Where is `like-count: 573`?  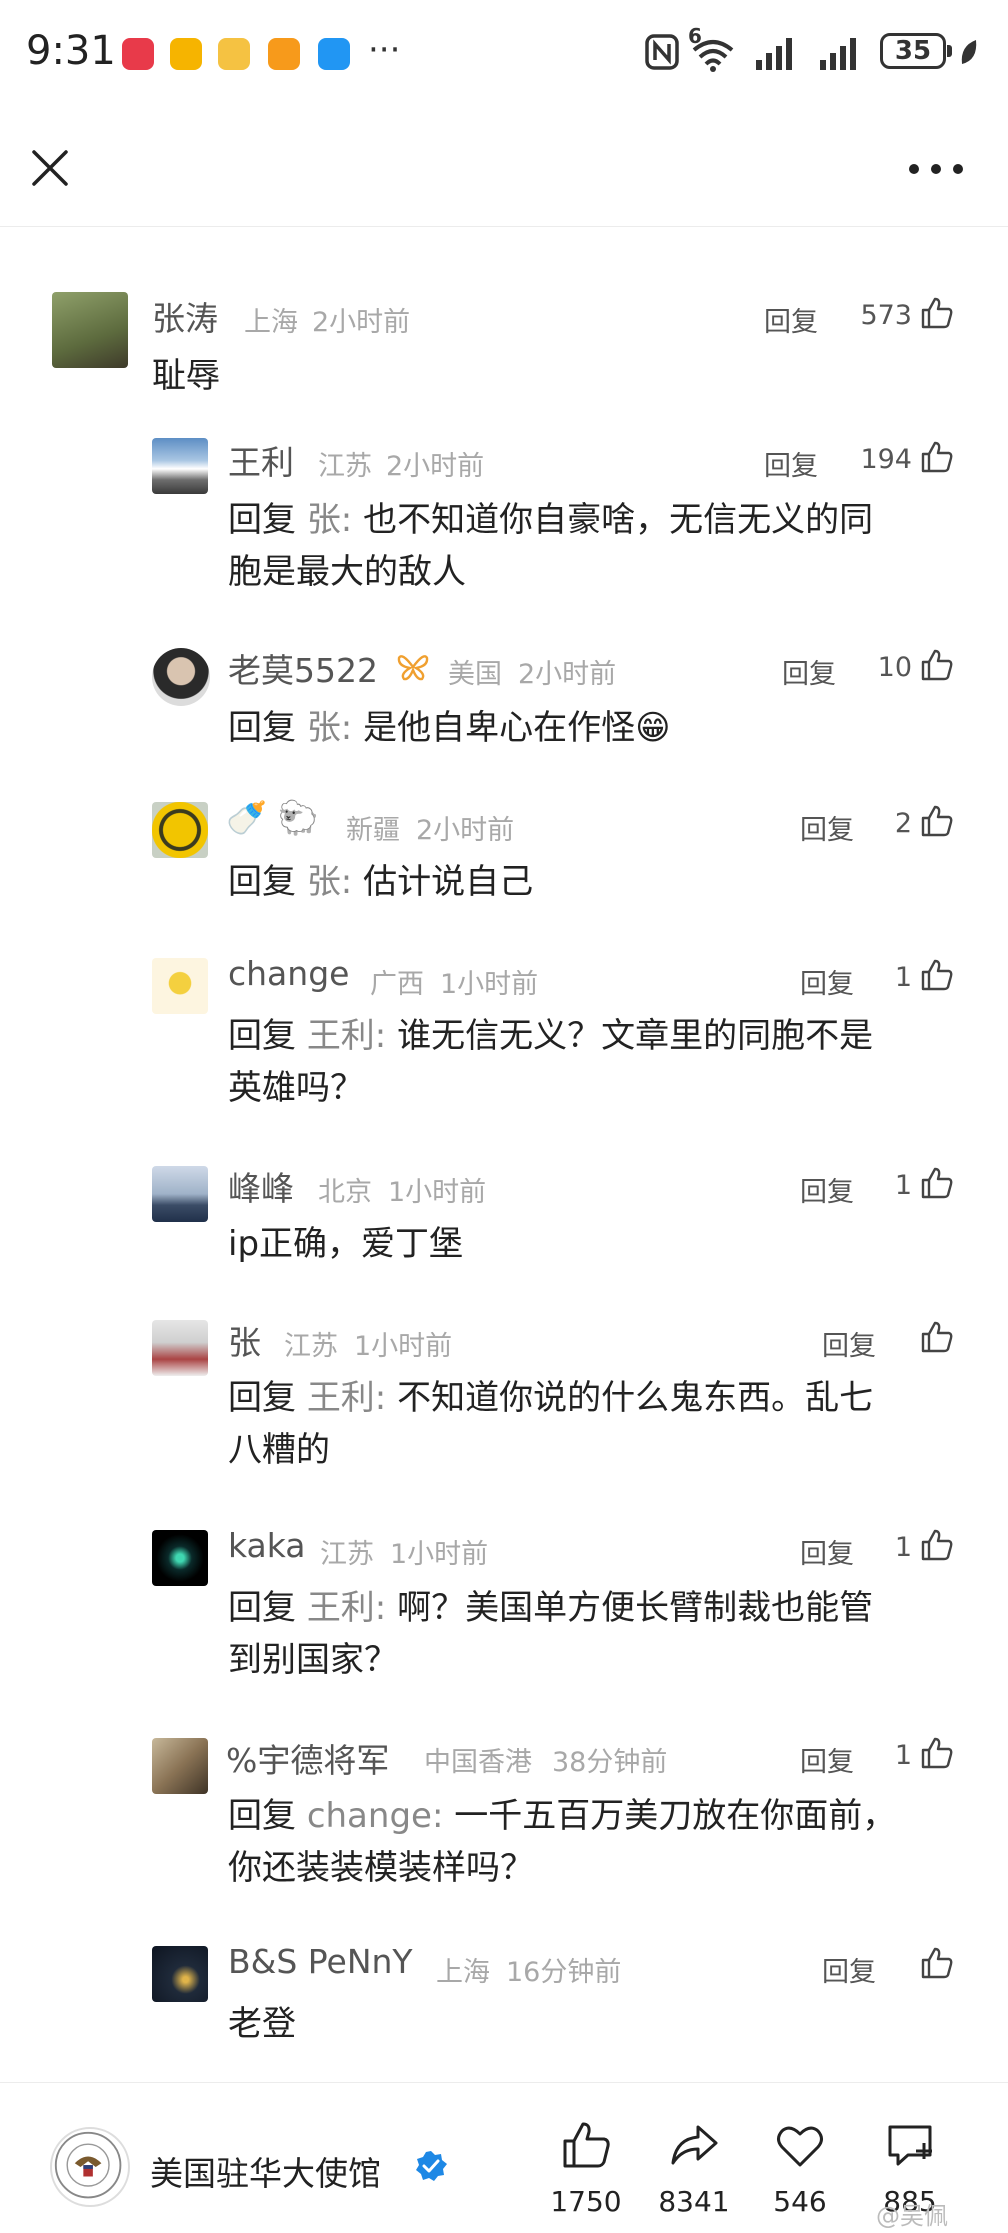
like-count: 573 is located at coordinates (886, 315).